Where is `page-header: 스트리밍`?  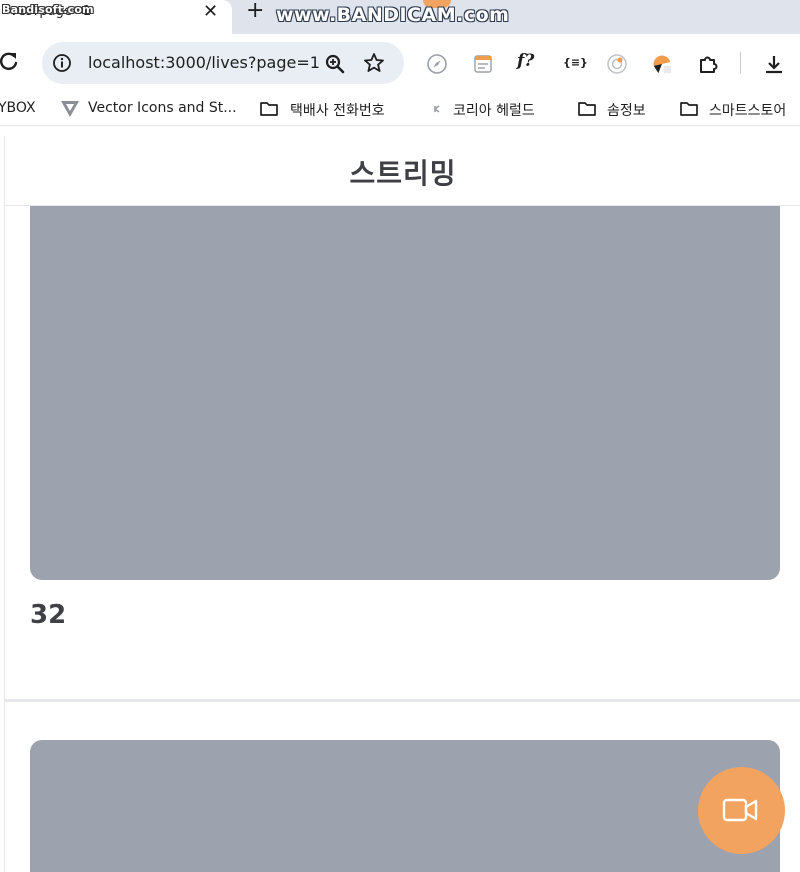 page-header: 스트리밍 is located at coordinates (402, 171).